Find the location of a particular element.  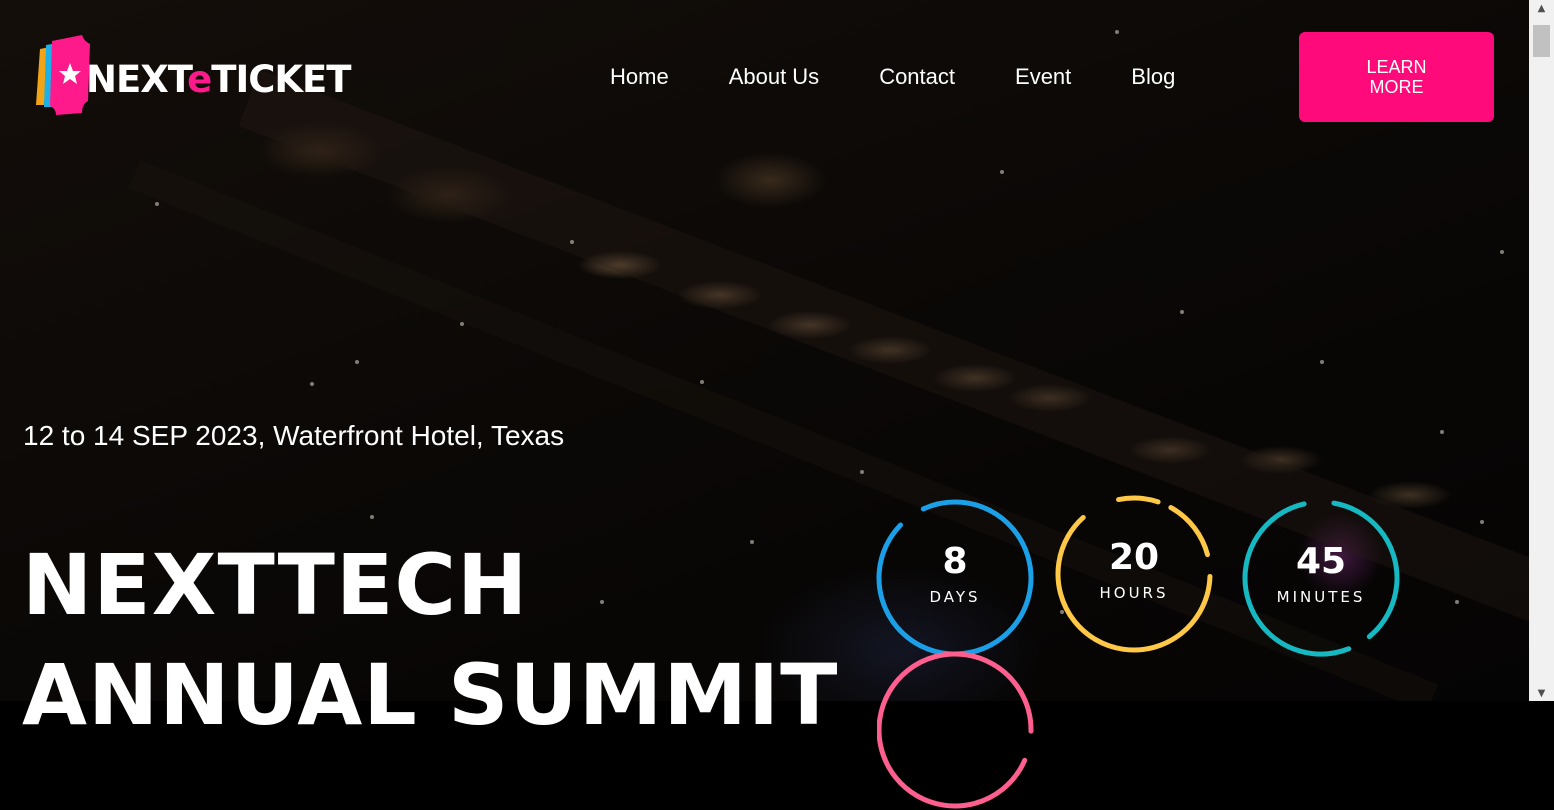

scroll-up-arrow-icon: ▲ is located at coordinates (1541, 8).